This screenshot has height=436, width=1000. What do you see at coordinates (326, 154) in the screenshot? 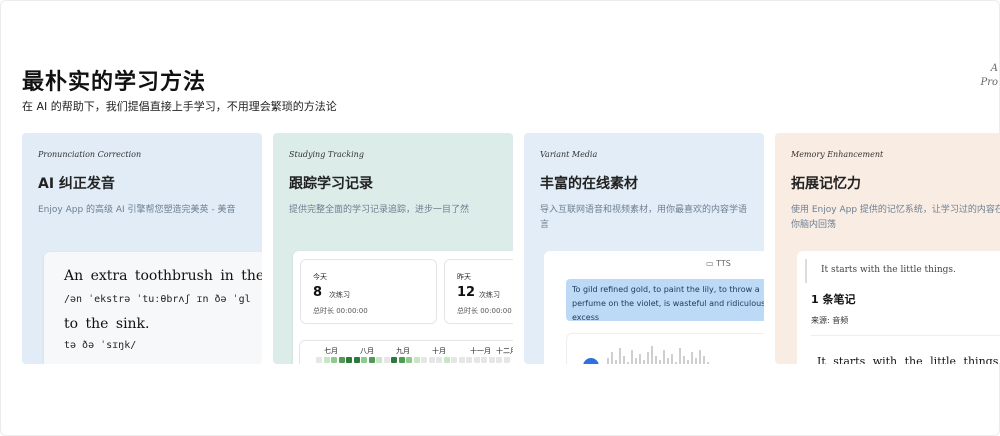
I see `card-tag: Studying Tracking` at bounding box center [326, 154].